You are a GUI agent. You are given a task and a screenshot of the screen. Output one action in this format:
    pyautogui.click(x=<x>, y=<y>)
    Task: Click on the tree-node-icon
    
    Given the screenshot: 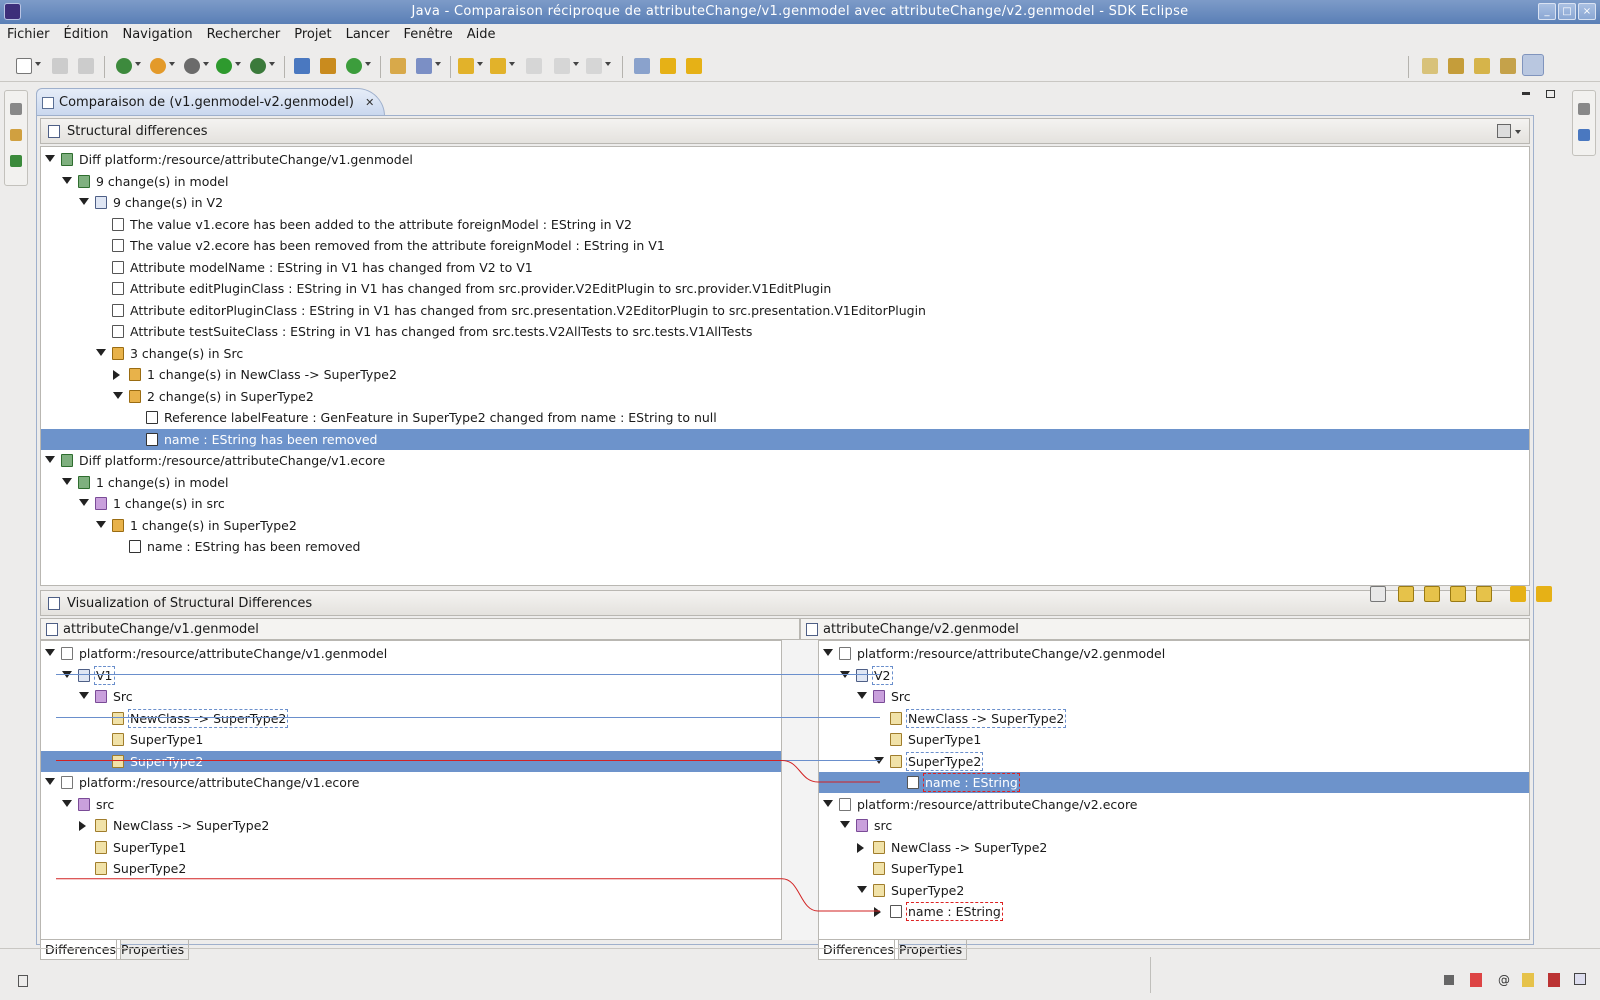 What is the action you would take?
    pyautogui.click(x=67, y=159)
    